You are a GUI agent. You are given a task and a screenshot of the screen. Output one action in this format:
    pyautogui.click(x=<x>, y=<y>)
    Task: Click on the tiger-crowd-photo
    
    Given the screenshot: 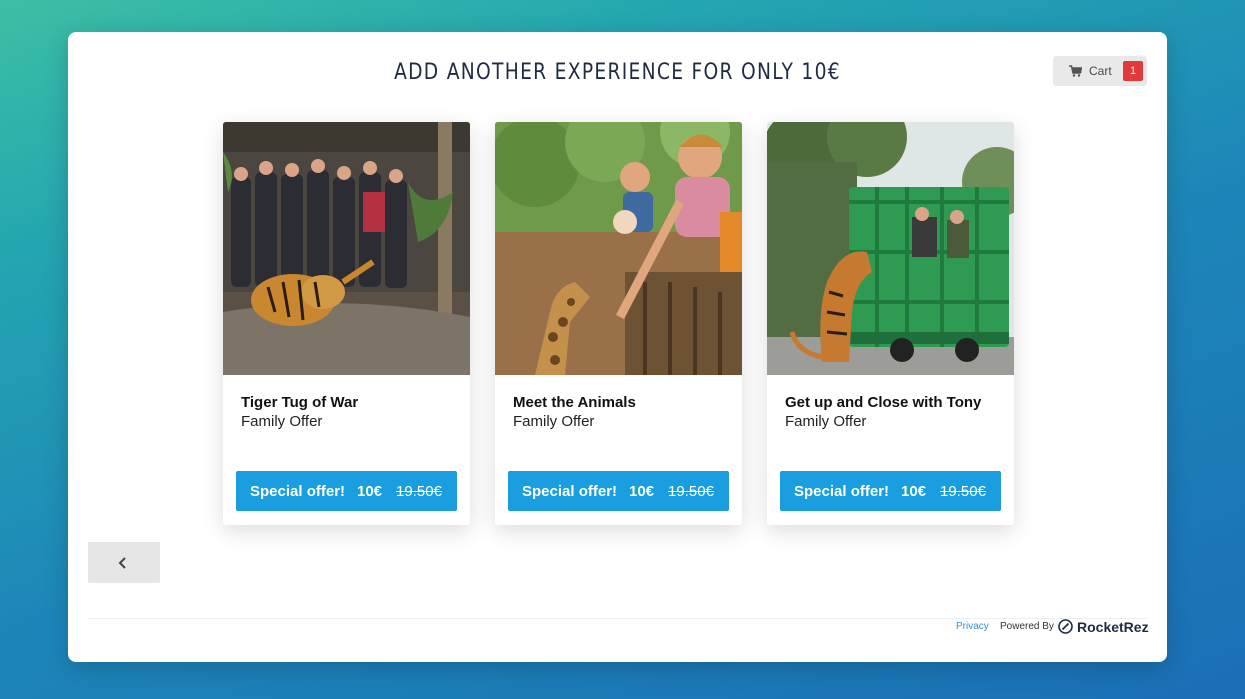 What is the action you would take?
    pyautogui.click(x=346, y=248)
    